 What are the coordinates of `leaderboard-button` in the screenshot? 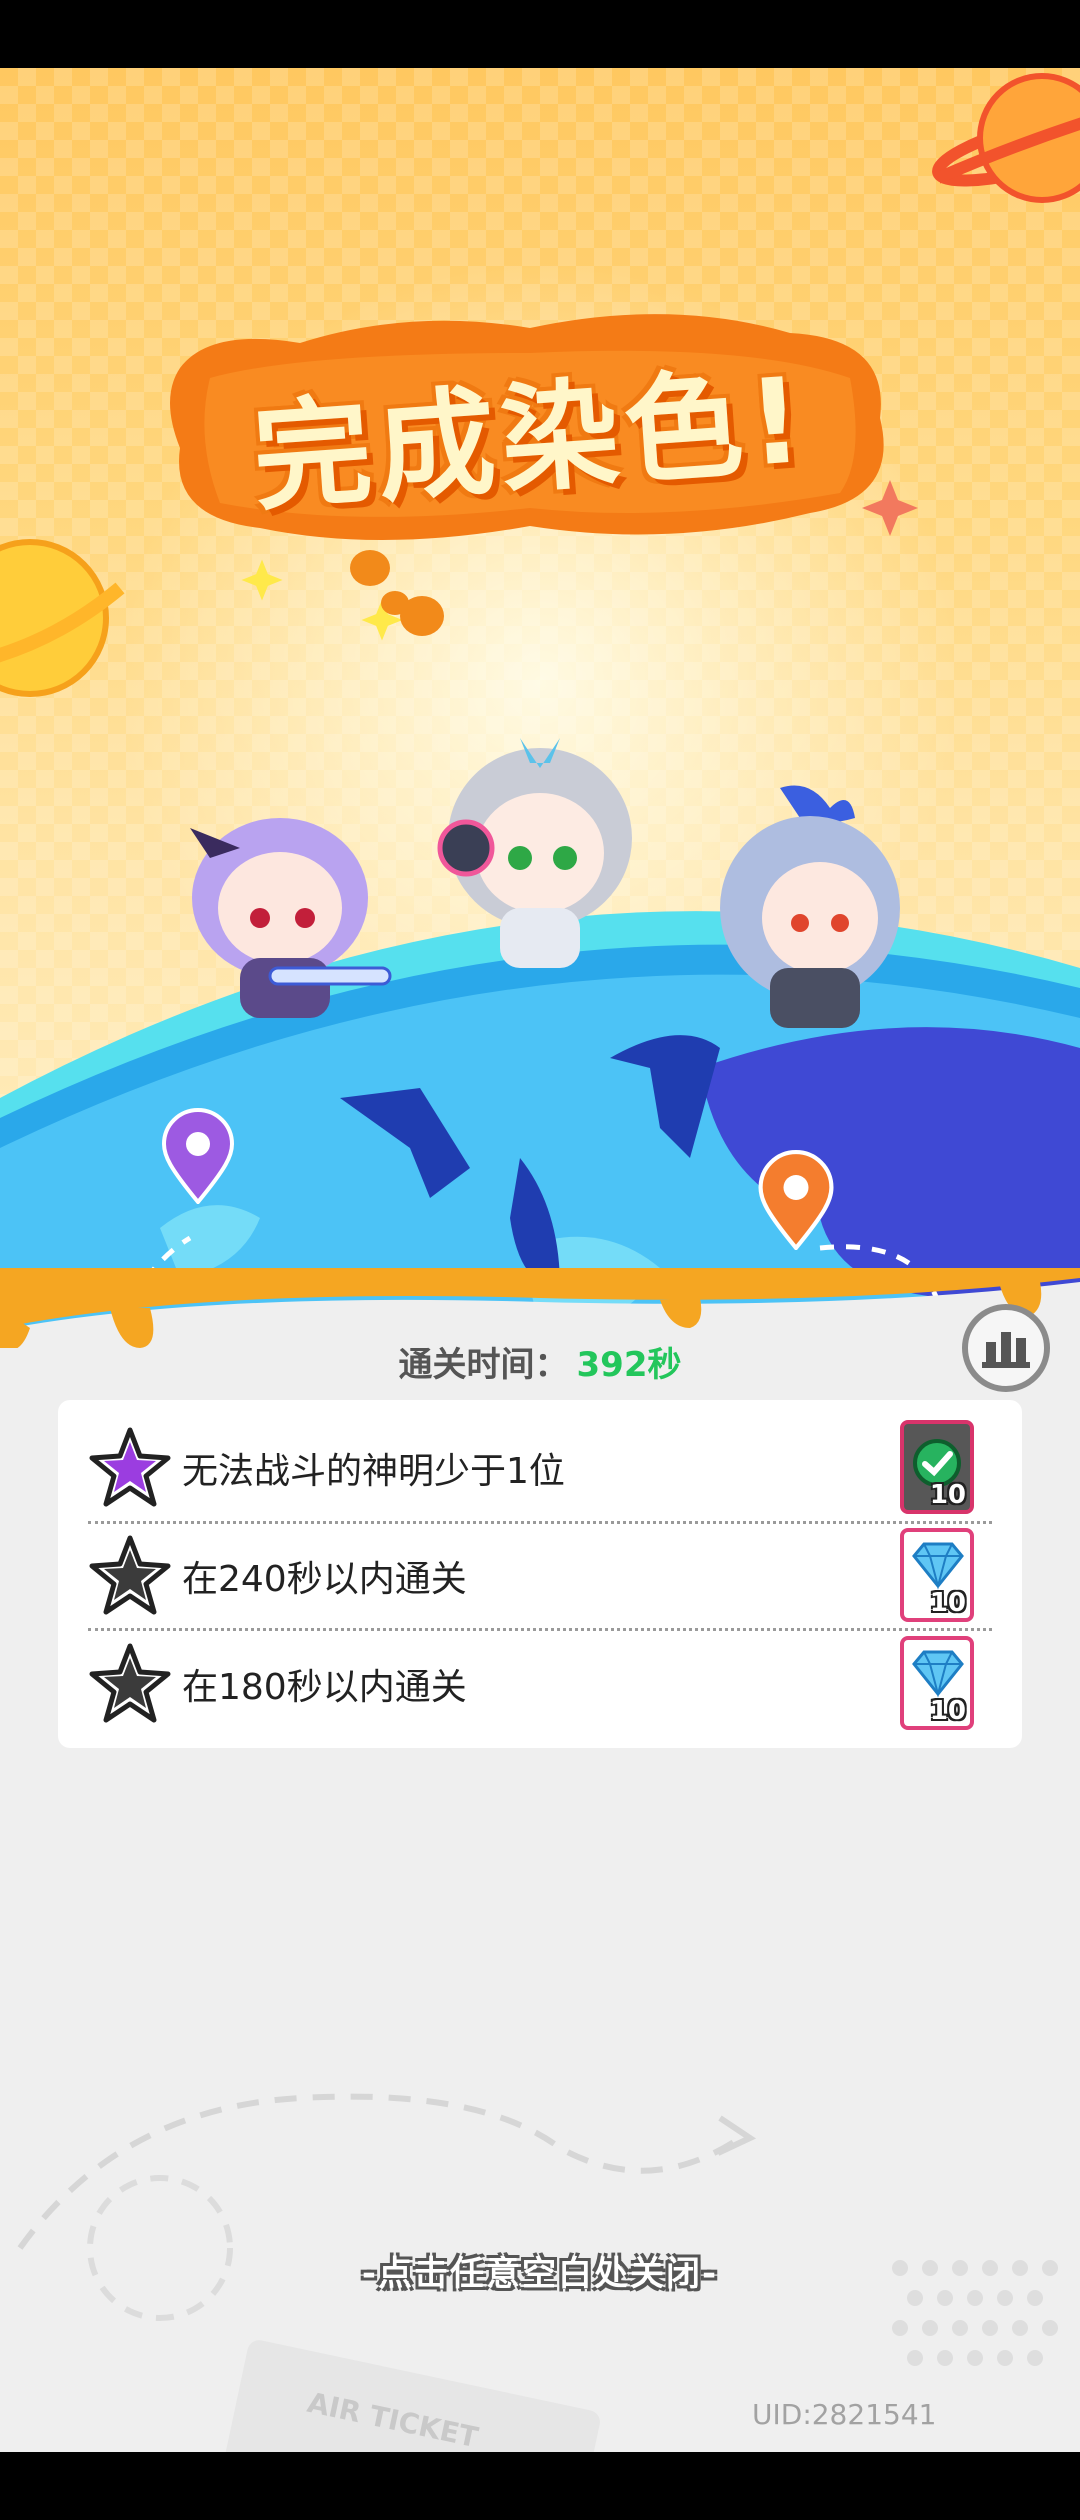 It's located at (1006, 1348).